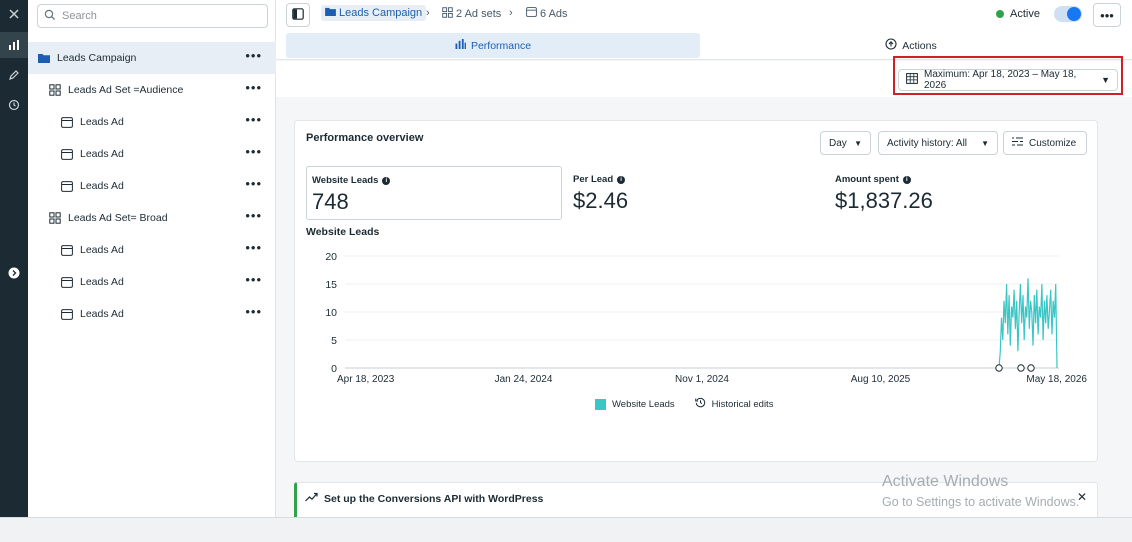  I want to click on y-tick-label: 10, so click(331, 313).